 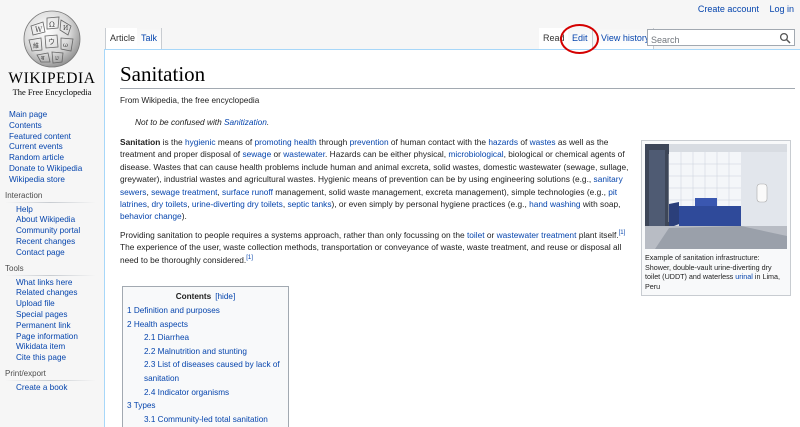 I want to click on logo-tagline: The Free Encyclopedia, so click(x=52, y=92).